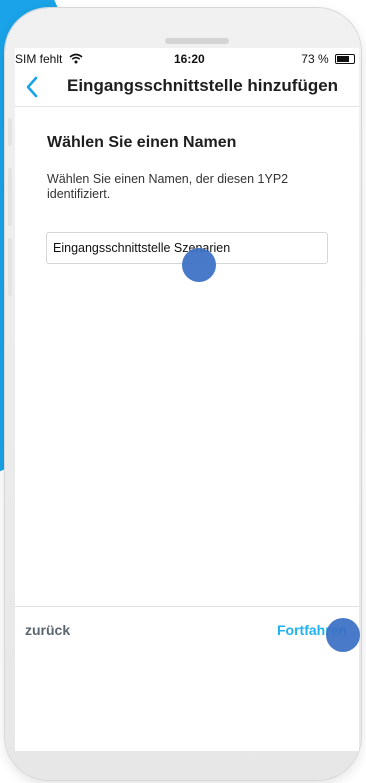  I want to click on status-battery: 73 %, so click(328, 59).